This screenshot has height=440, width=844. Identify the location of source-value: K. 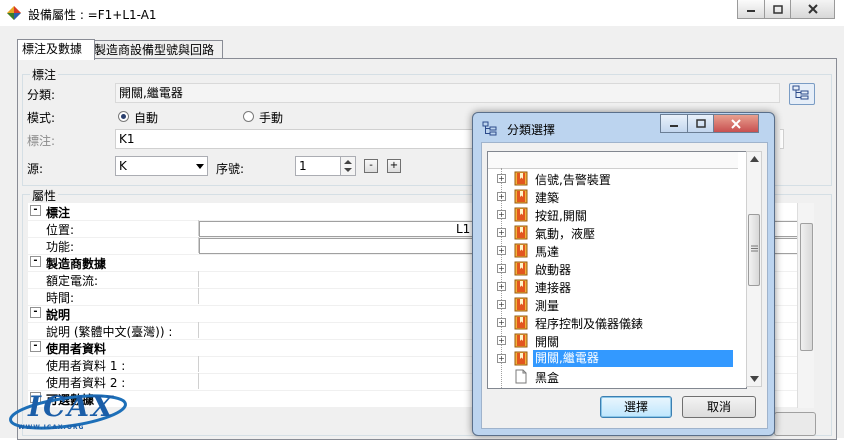
(123, 166).